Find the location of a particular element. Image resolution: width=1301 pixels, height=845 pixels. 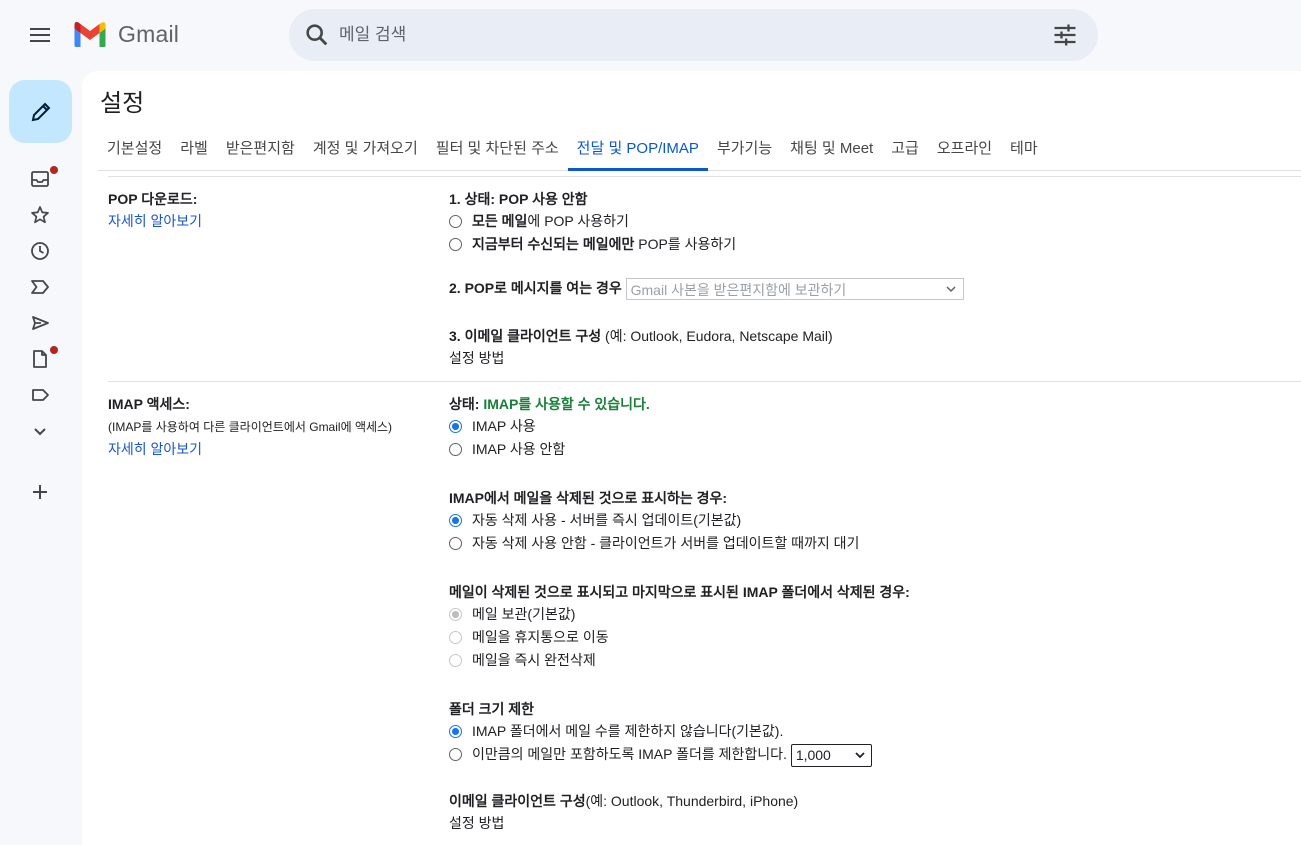

auto-expunge-off-option: 자동 삭제 사용 안함 - 클라이언트가 서버를 업데이트할 때까지 대기 is located at coordinates (654, 543).